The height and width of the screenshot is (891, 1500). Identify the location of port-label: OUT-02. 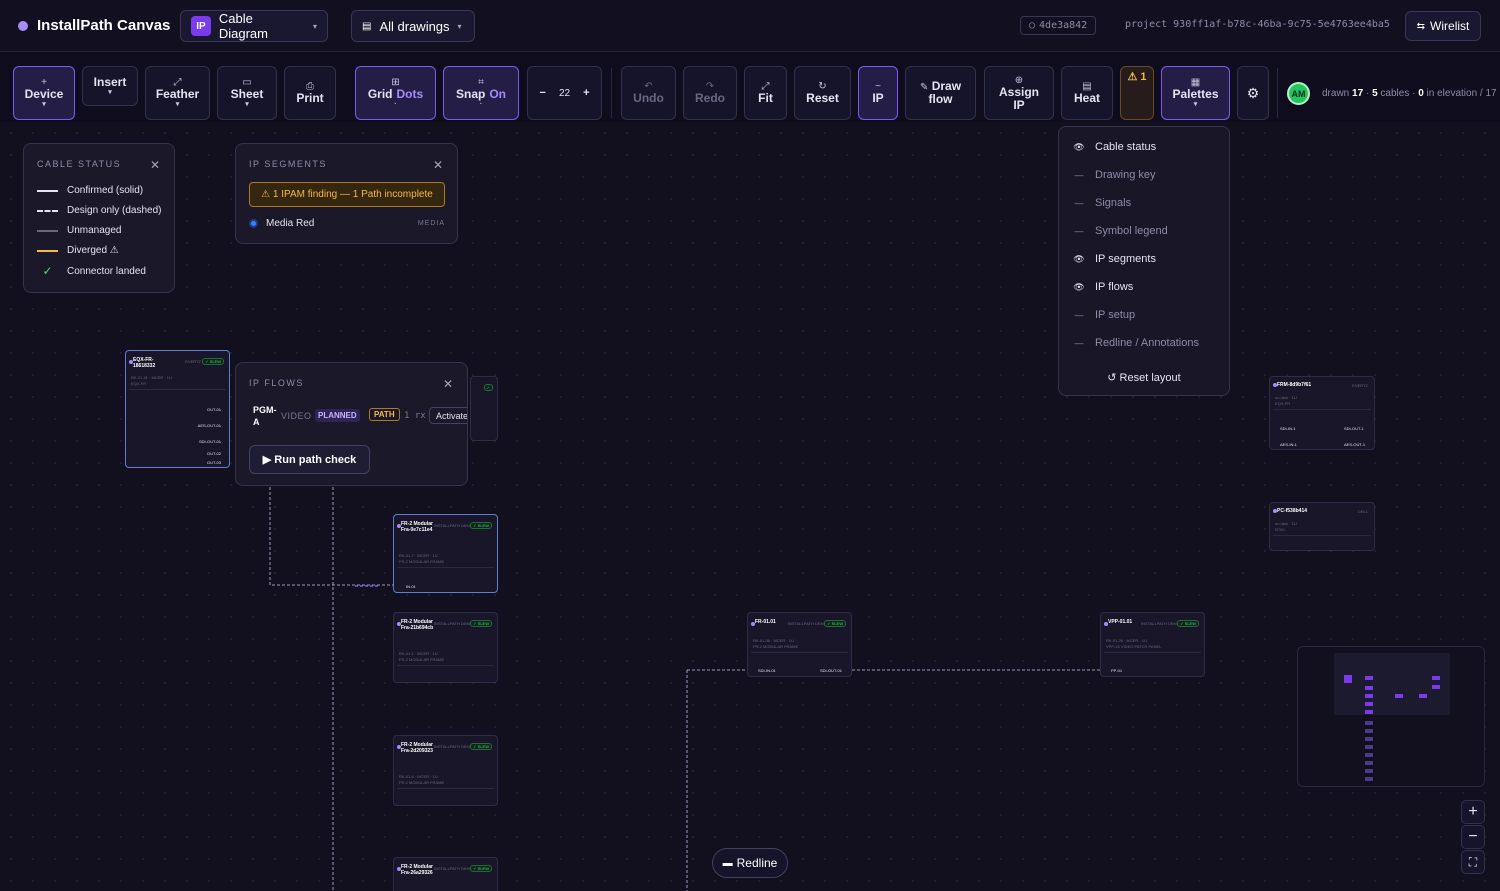
(214, 453).